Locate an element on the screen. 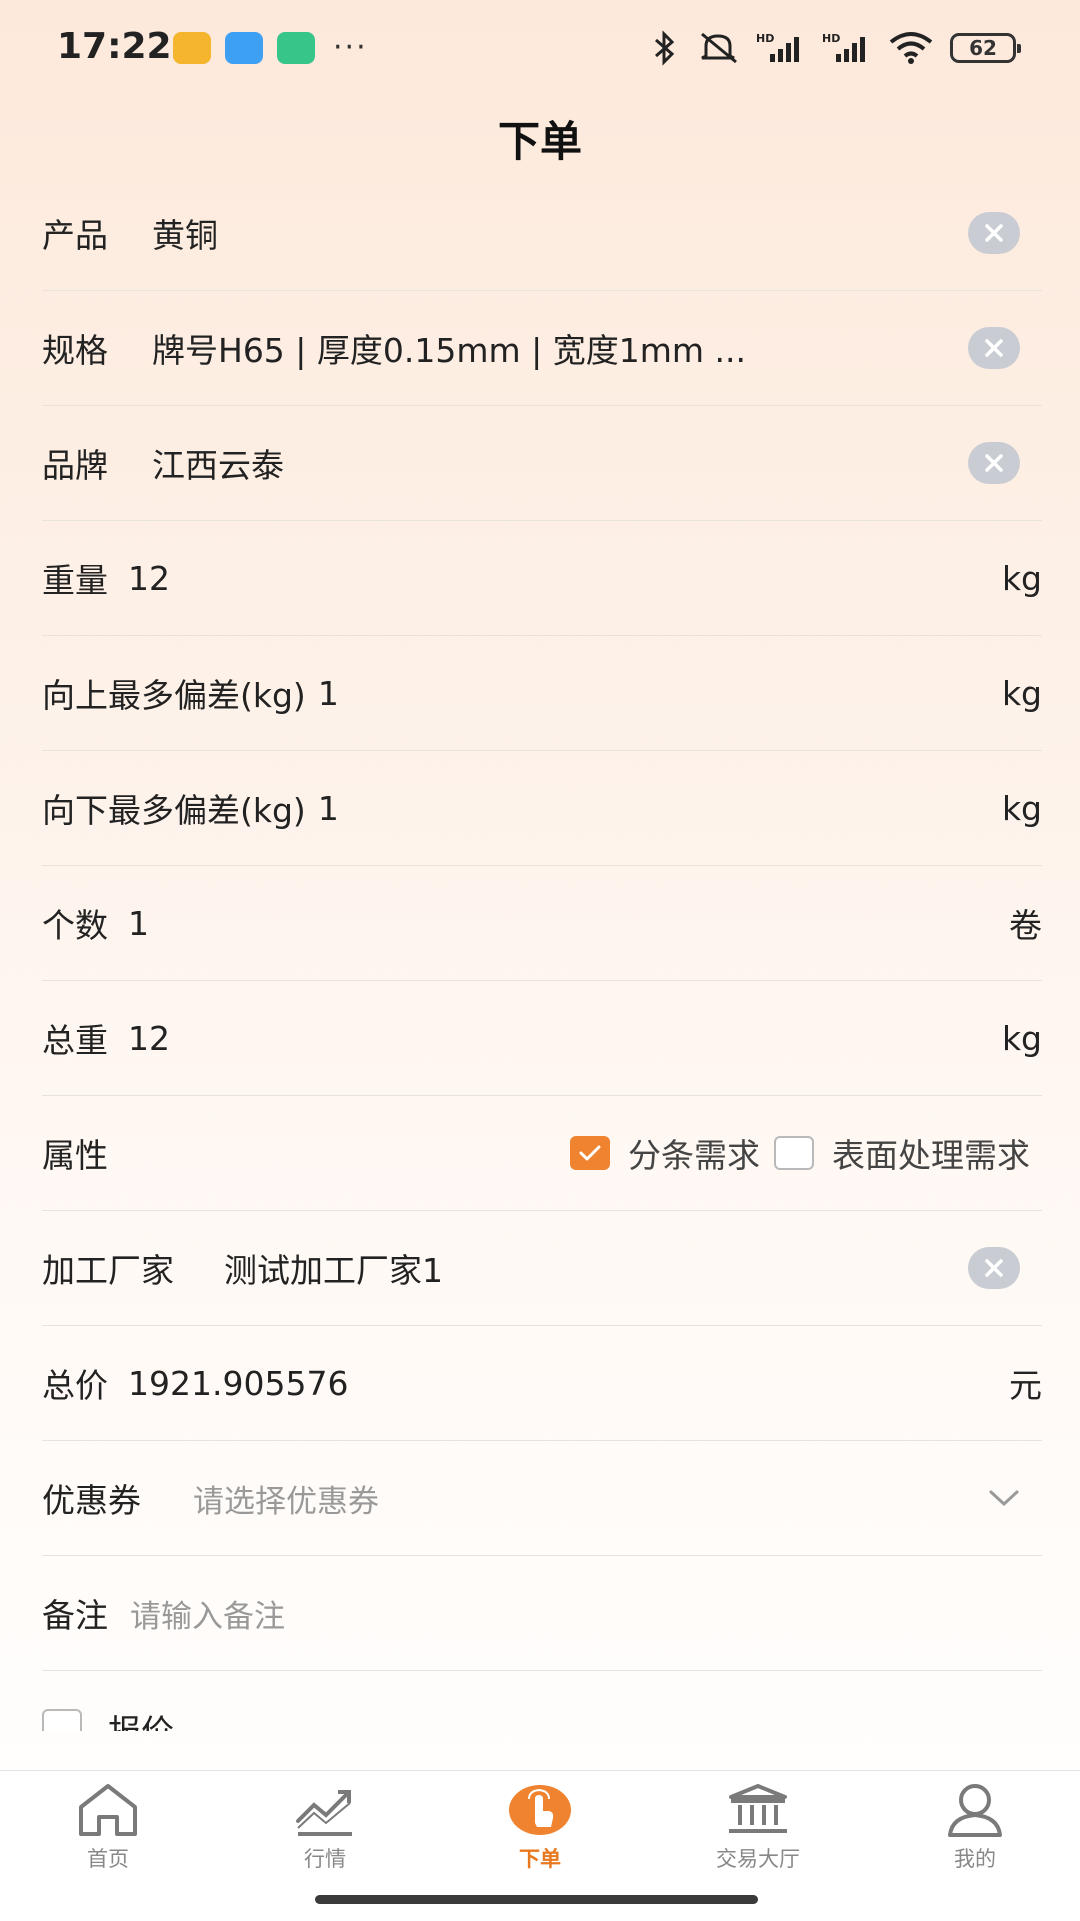  signal-hd-icon-2: HD is located at coordinates (843, 47).